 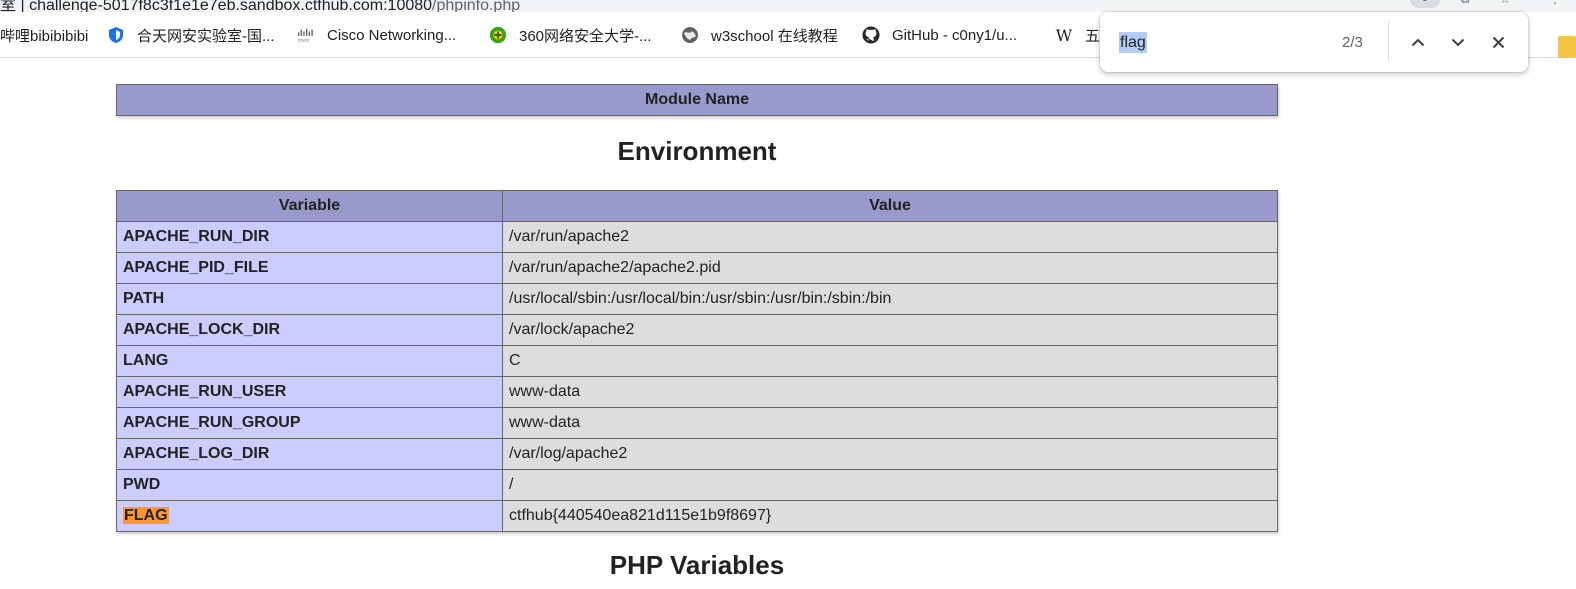 I want to click on shield-icon, so click(x=116, y=35).